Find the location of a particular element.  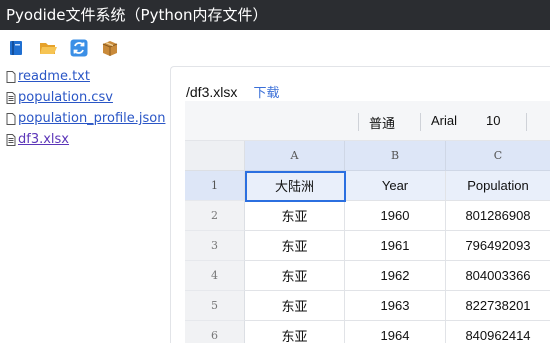

app-title: Pyodide文件系统（Python内存文件） is located at coordinates (275, 15).